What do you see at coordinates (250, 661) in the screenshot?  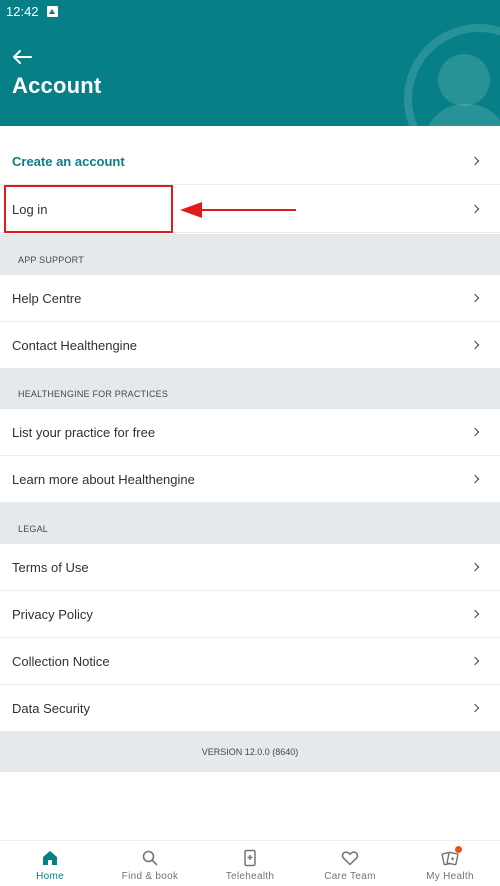 I see `collection-notice-row: Collection Notice` at bounding box center [250, 661].